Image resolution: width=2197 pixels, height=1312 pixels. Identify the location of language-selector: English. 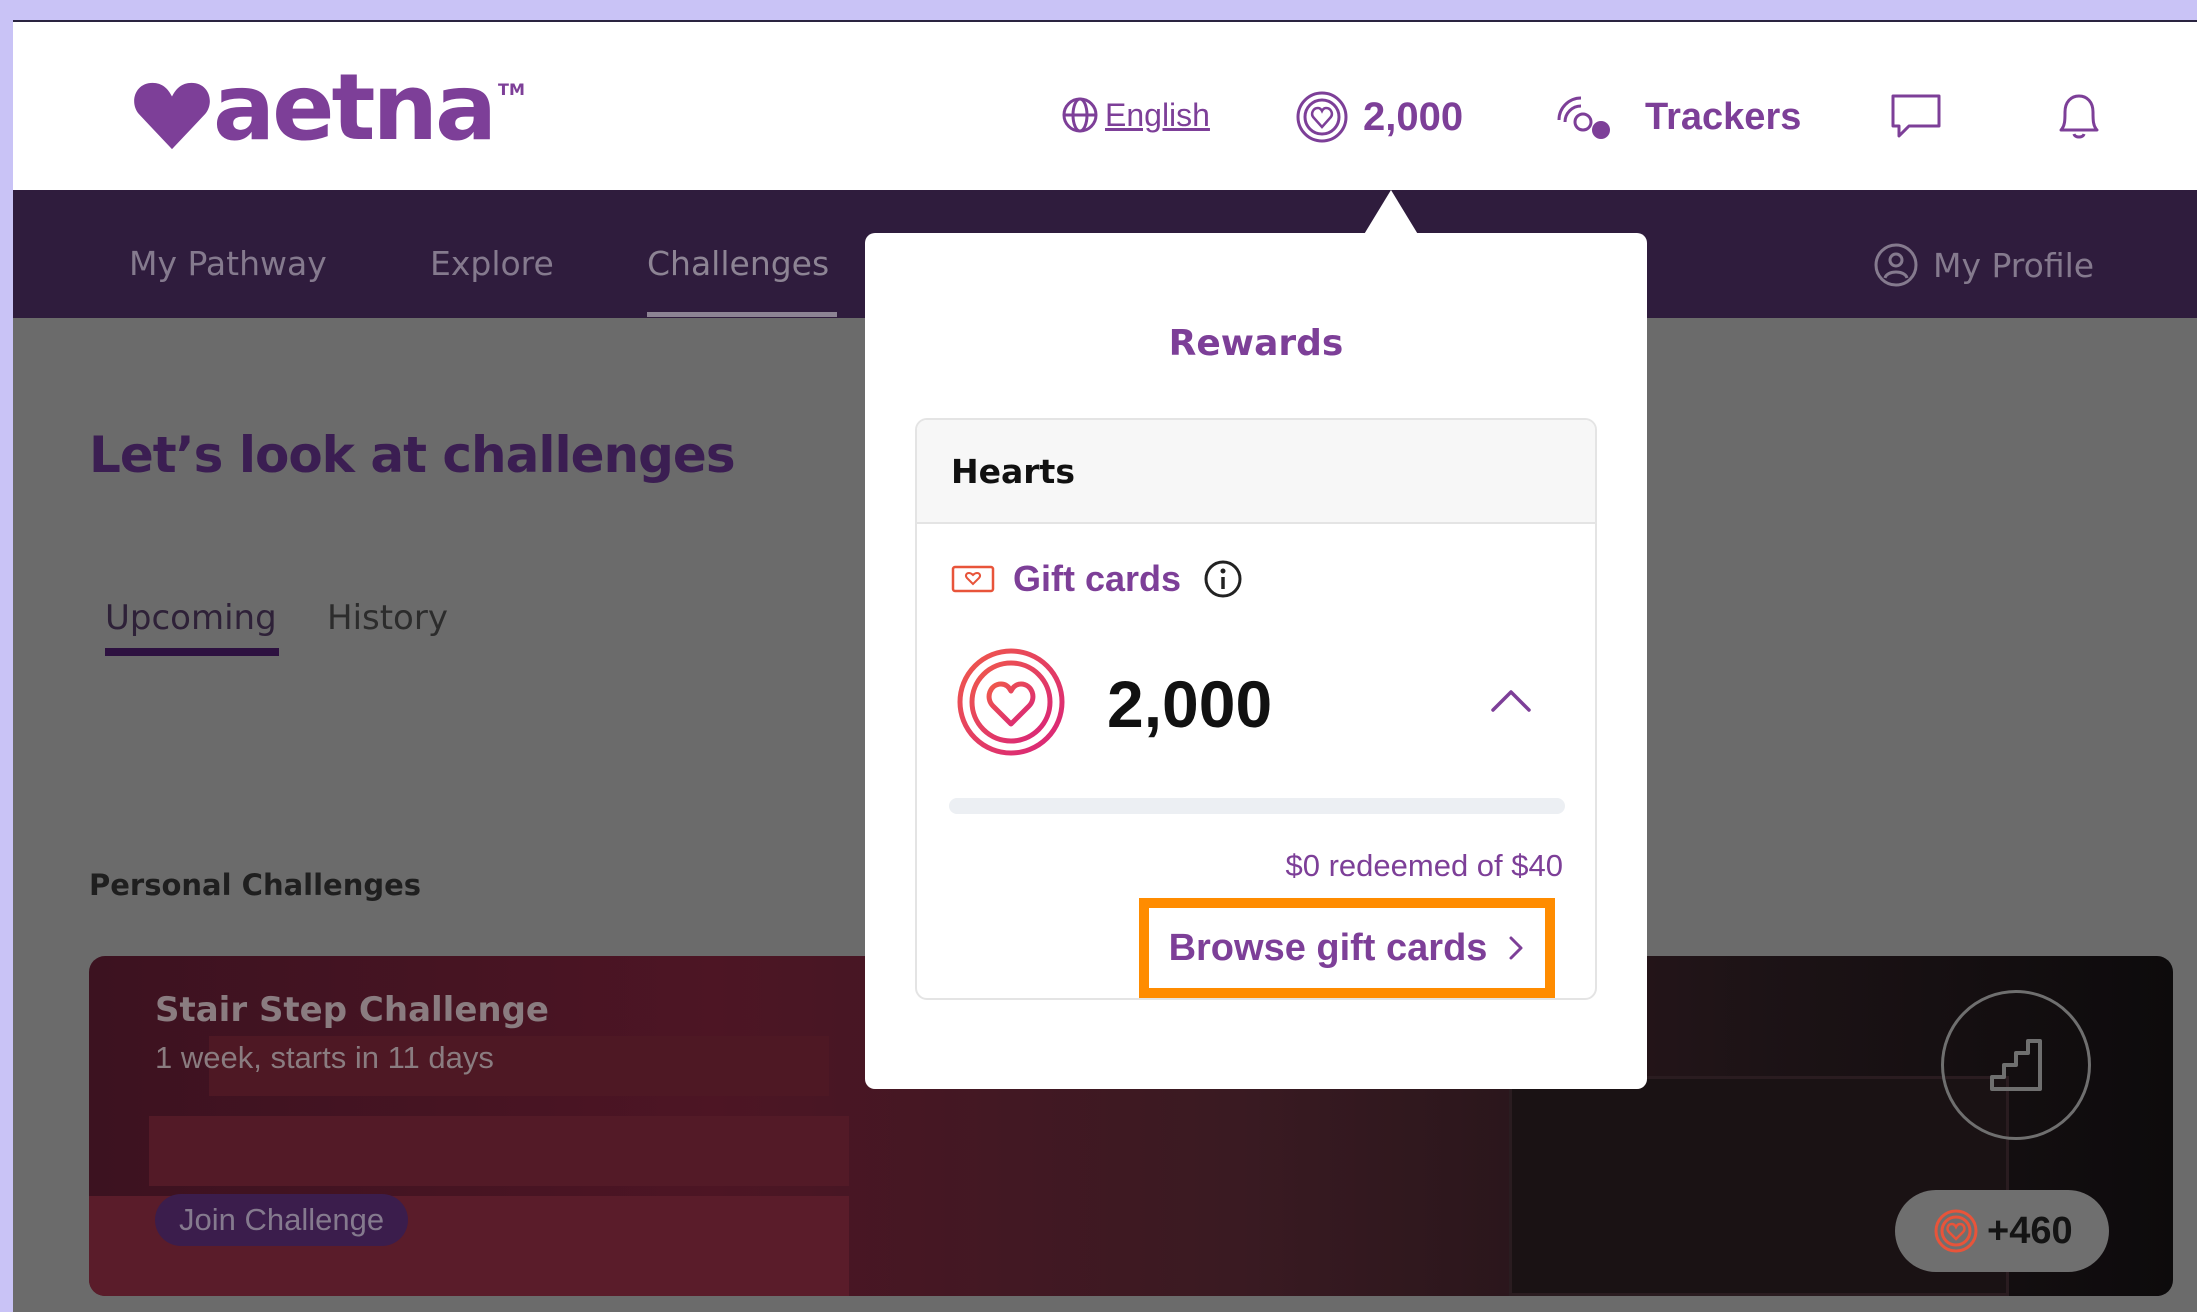
(1135, 115).